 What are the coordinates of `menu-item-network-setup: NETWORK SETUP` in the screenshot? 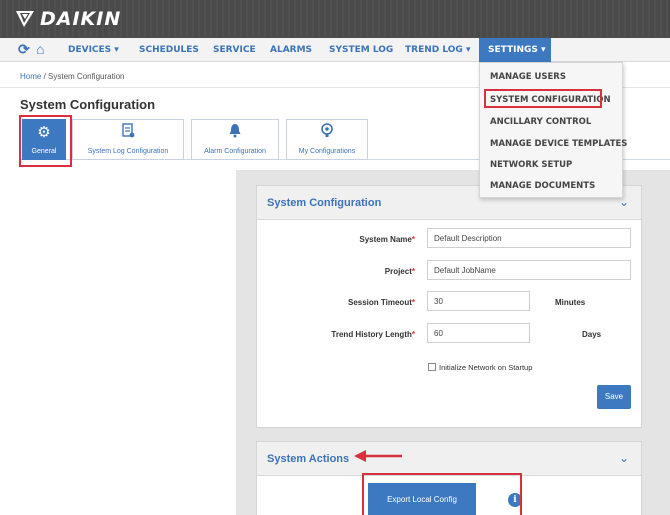 It's located at (531, 165).